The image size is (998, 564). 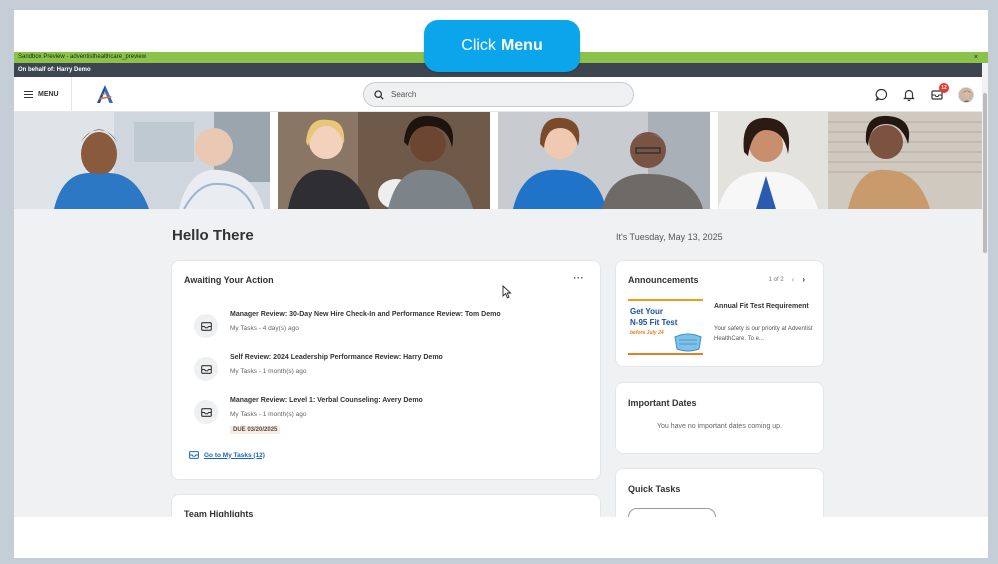 What do you see at coordinates (669, 237) in the screenshot?
I see `current-date: It's Tuesday, May 13, 2025` at bounding box center [669, 237].